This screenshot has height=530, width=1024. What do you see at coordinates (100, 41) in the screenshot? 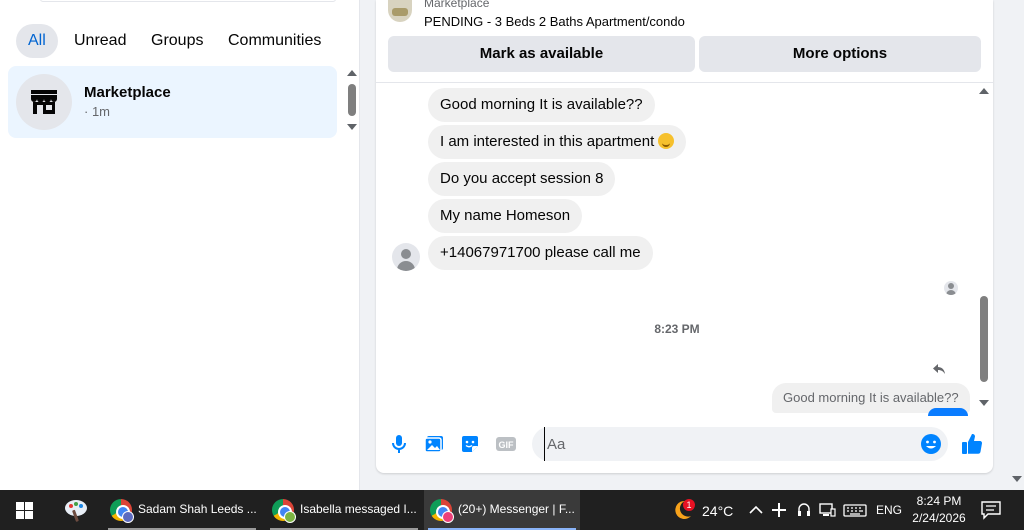
I see `filter-unread: Unread` at bounding box center [100, 41].